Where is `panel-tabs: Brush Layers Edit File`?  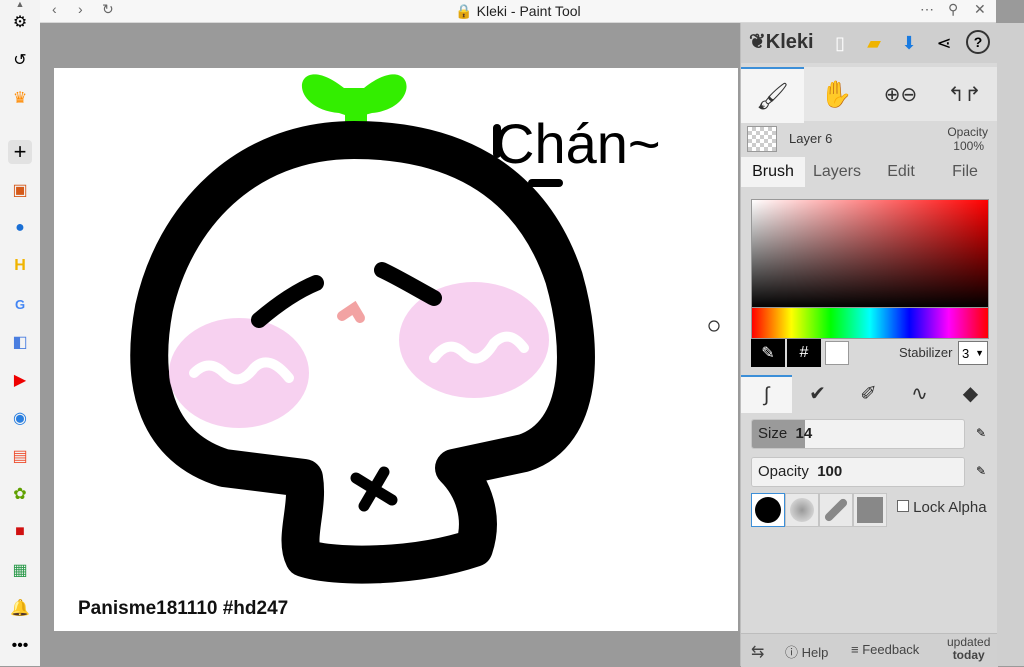 panel-tabs: Brush Layers Edit File is located at coordinates (869, 172).